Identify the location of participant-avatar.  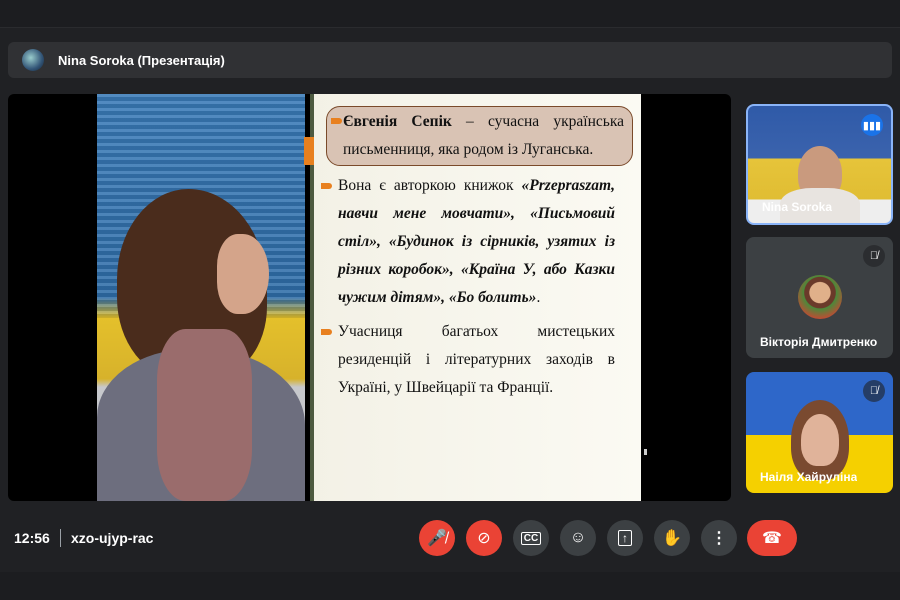
(820, 297).